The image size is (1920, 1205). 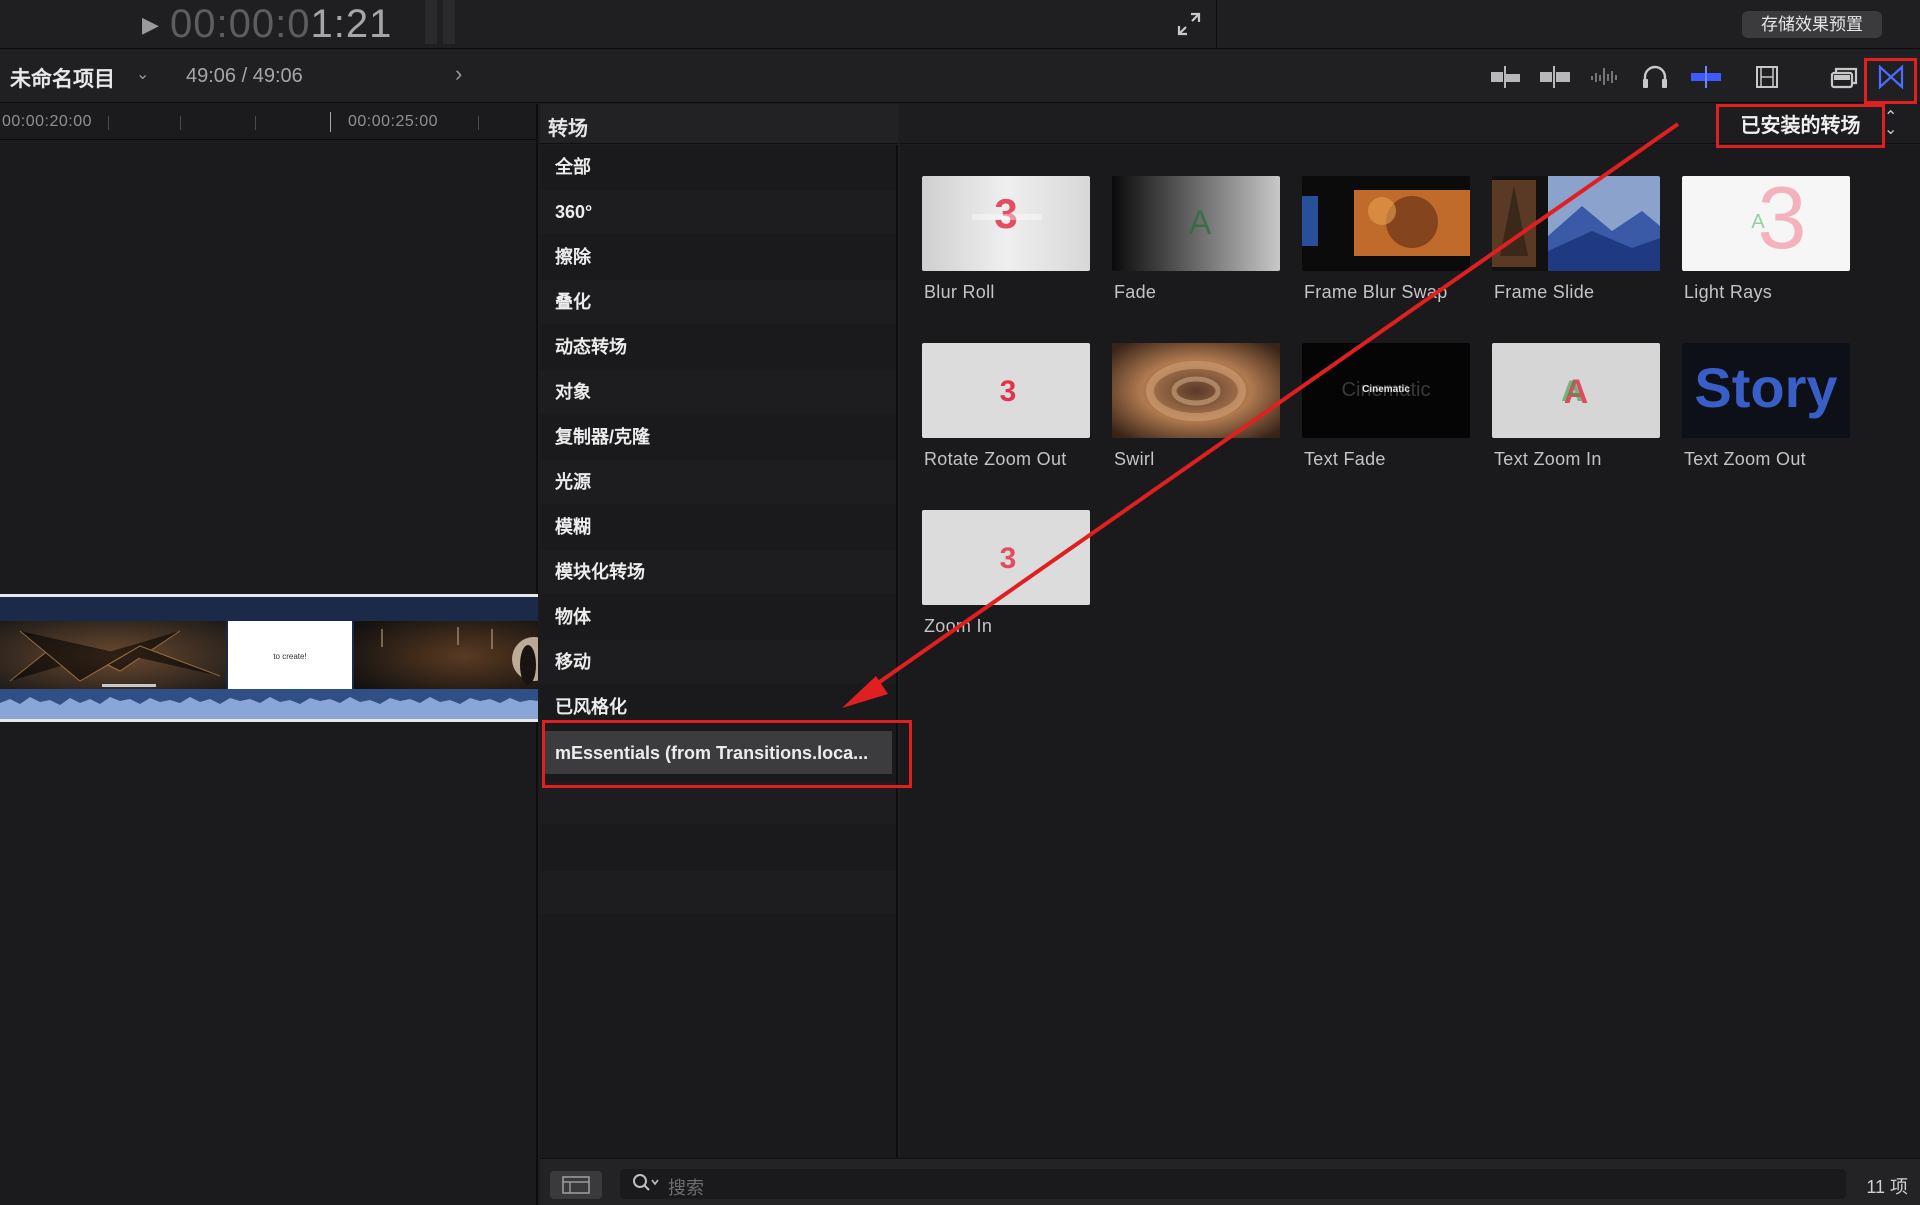 I want to click on rotate-zoom-out-thumbnail: 3, so click(x=1006, y=390).